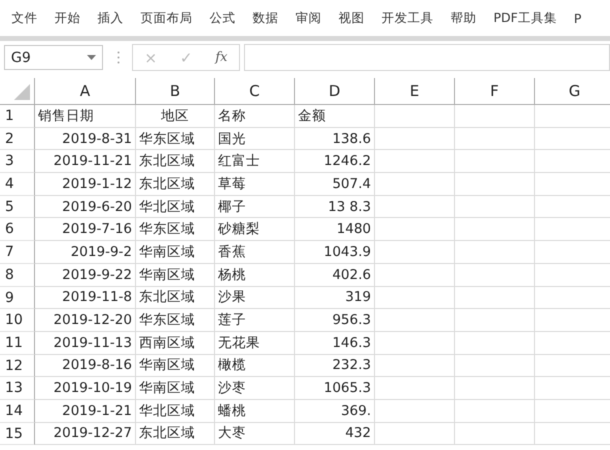 The image size is (610, 450). I want to click on column-header: B, so click(175, 91).